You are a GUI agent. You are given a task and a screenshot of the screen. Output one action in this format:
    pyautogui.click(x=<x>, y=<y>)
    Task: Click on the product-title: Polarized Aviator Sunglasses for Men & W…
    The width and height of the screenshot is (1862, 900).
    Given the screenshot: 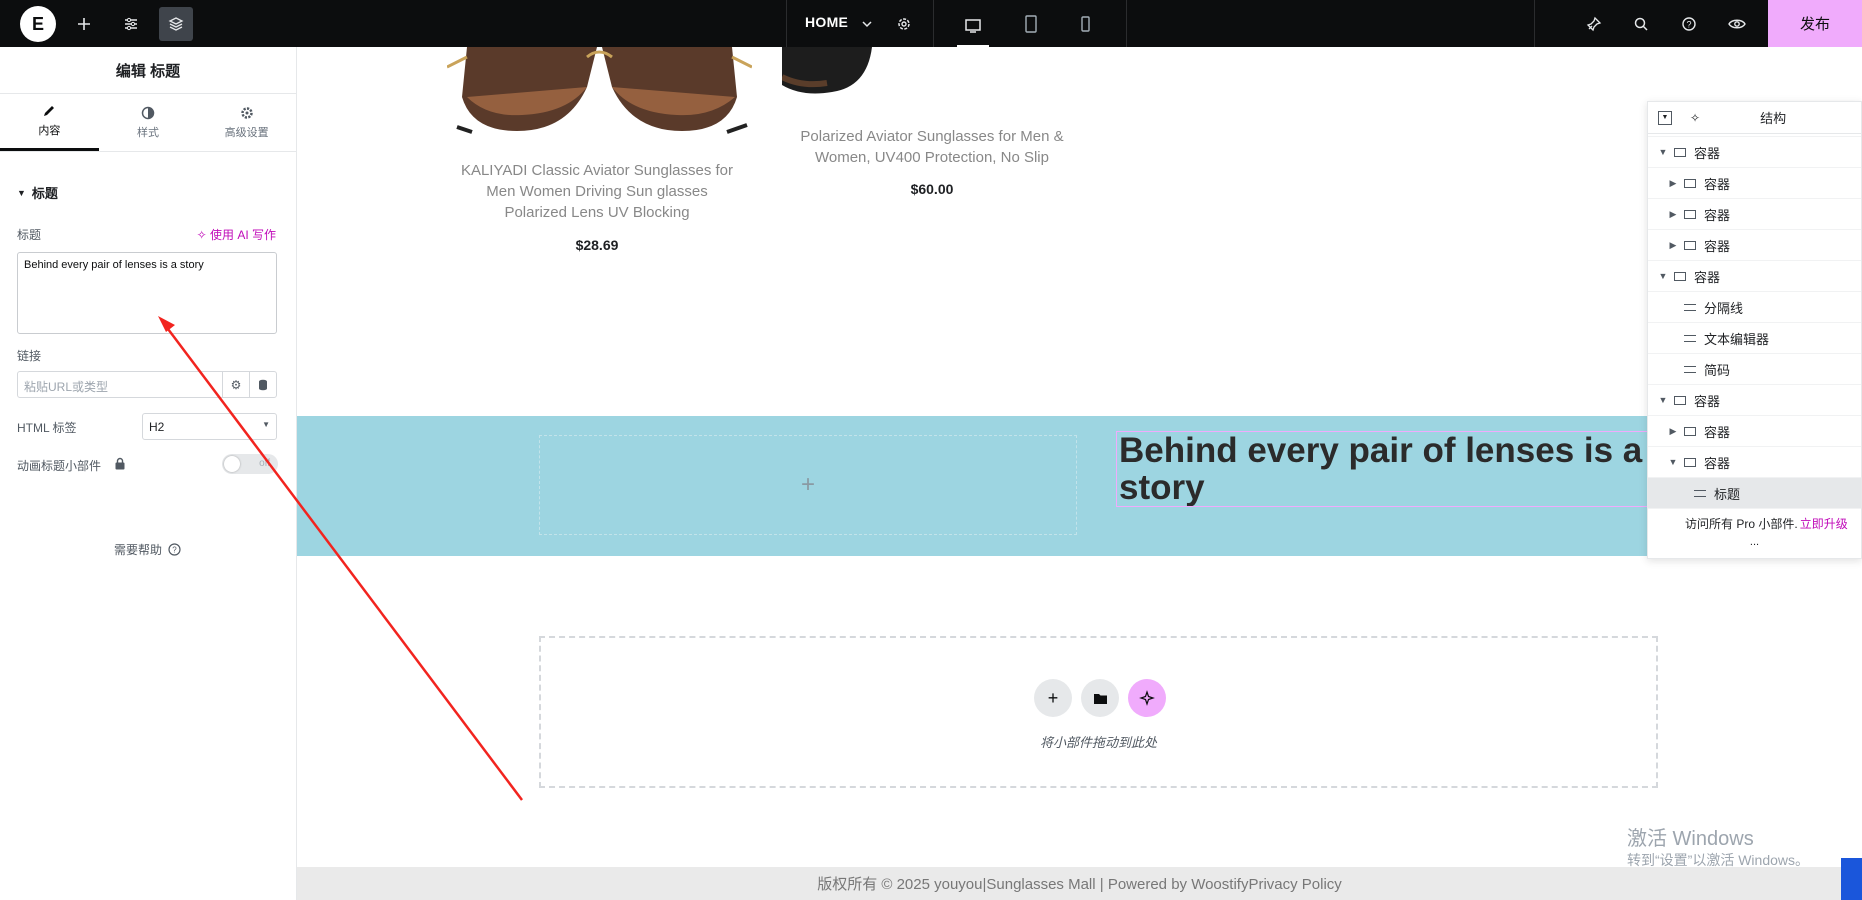 What is the action you would take?
    pyautogui.click(x=932, y=147)
    